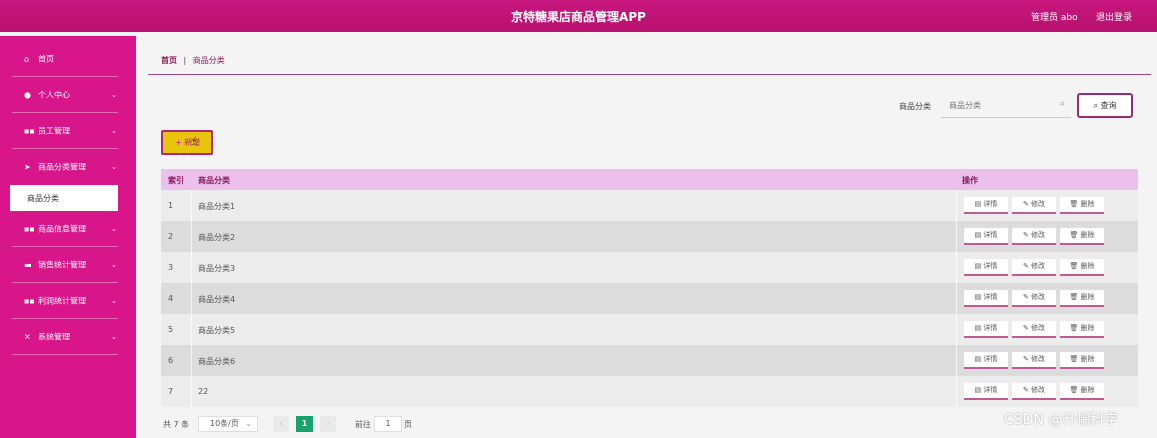 The height and width of the screenshot is (438, 1157). What do you see at coordinates (62, 167) in the screenshot?
I see `sidebar-item-label: 商品分类管理` at bounding box center [62, 167].